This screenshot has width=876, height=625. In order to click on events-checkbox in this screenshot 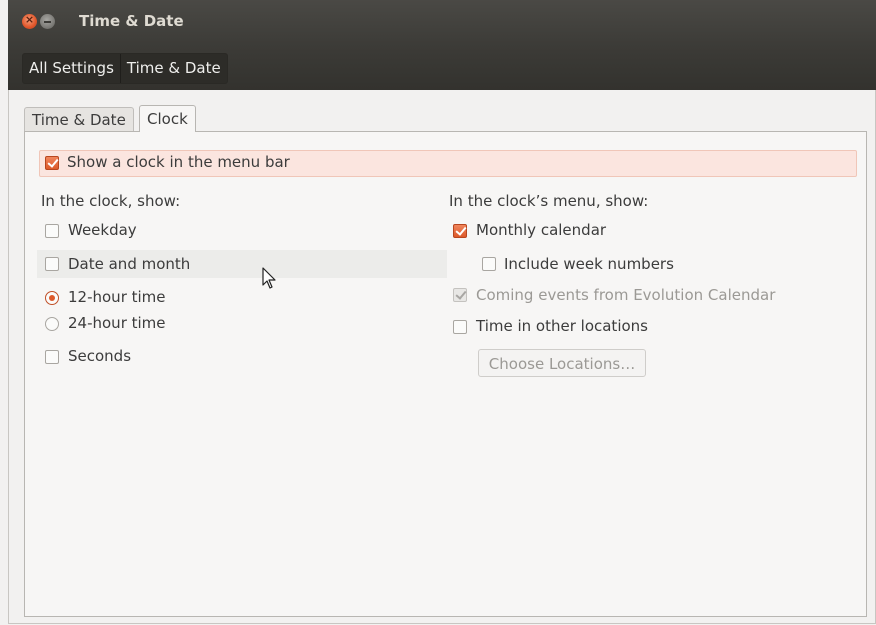, I will do `click(460, 295)`.